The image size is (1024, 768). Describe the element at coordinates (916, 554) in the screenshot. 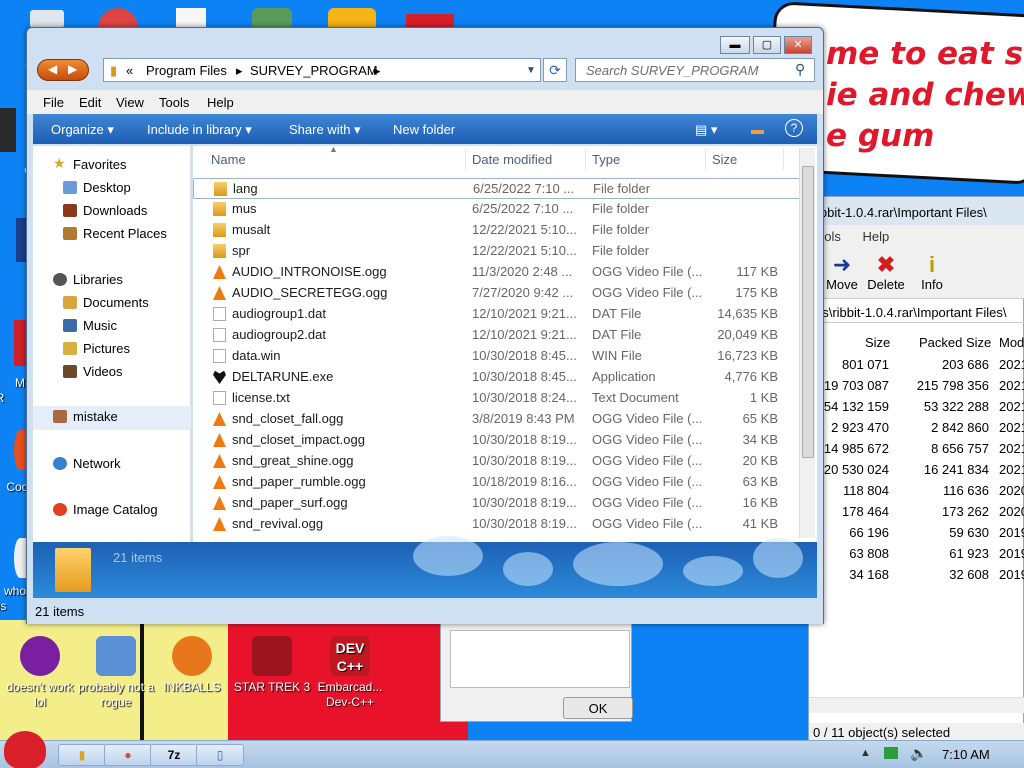

I see `archive-row: 63 808 61 923 2019` at that location.